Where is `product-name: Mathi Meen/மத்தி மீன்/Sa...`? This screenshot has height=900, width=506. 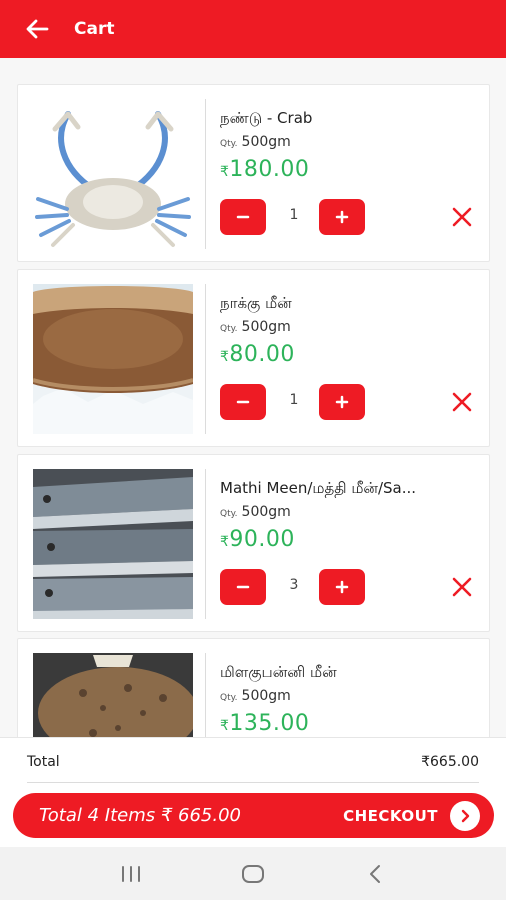 product-name: Mathi Meen/மத்தி மீன்/Sa... is located at coordinates (318, 488).